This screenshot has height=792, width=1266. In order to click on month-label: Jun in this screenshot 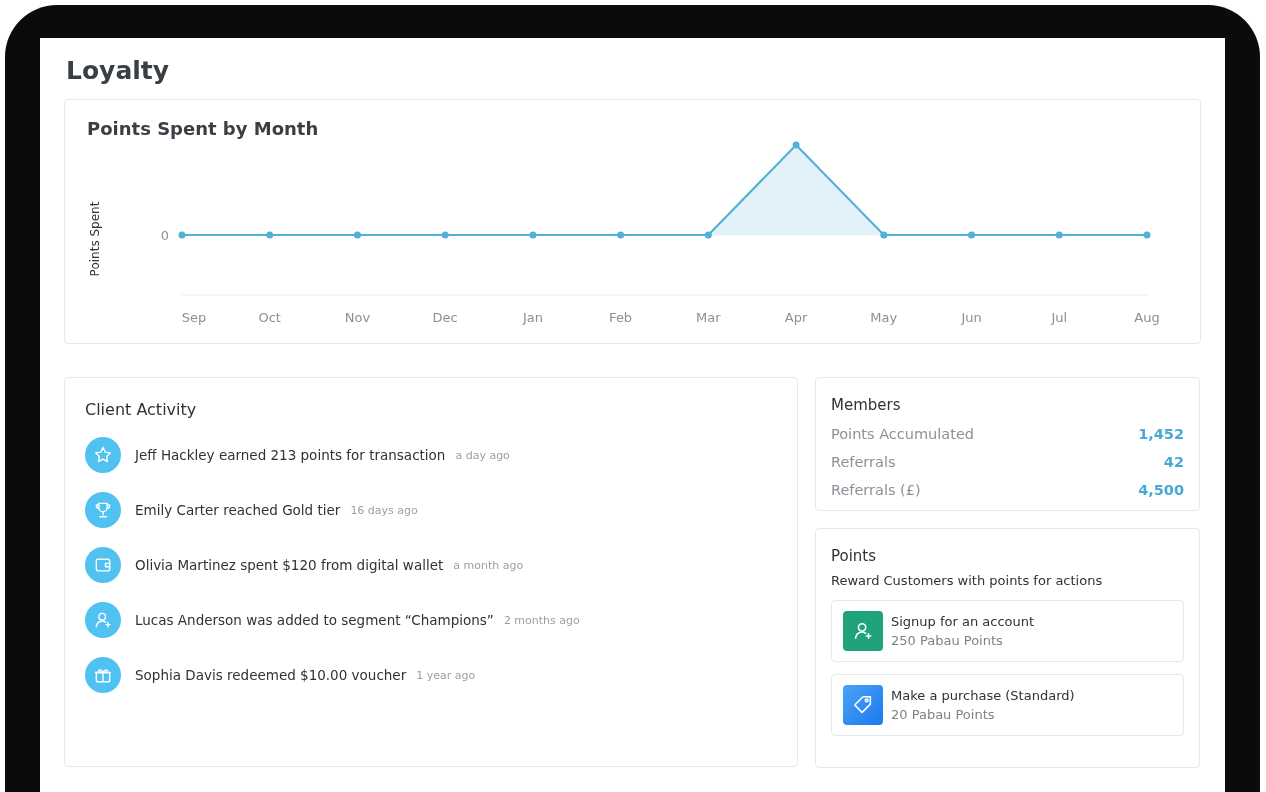, I will do `click(971, 317)`.